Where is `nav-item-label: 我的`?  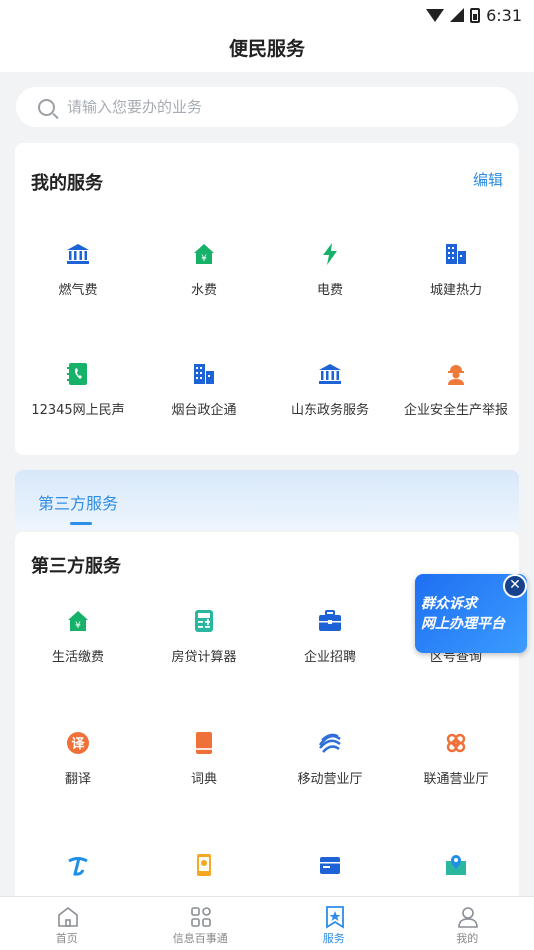
nav-item-label: 我的 is located at coordinates (467, 938).